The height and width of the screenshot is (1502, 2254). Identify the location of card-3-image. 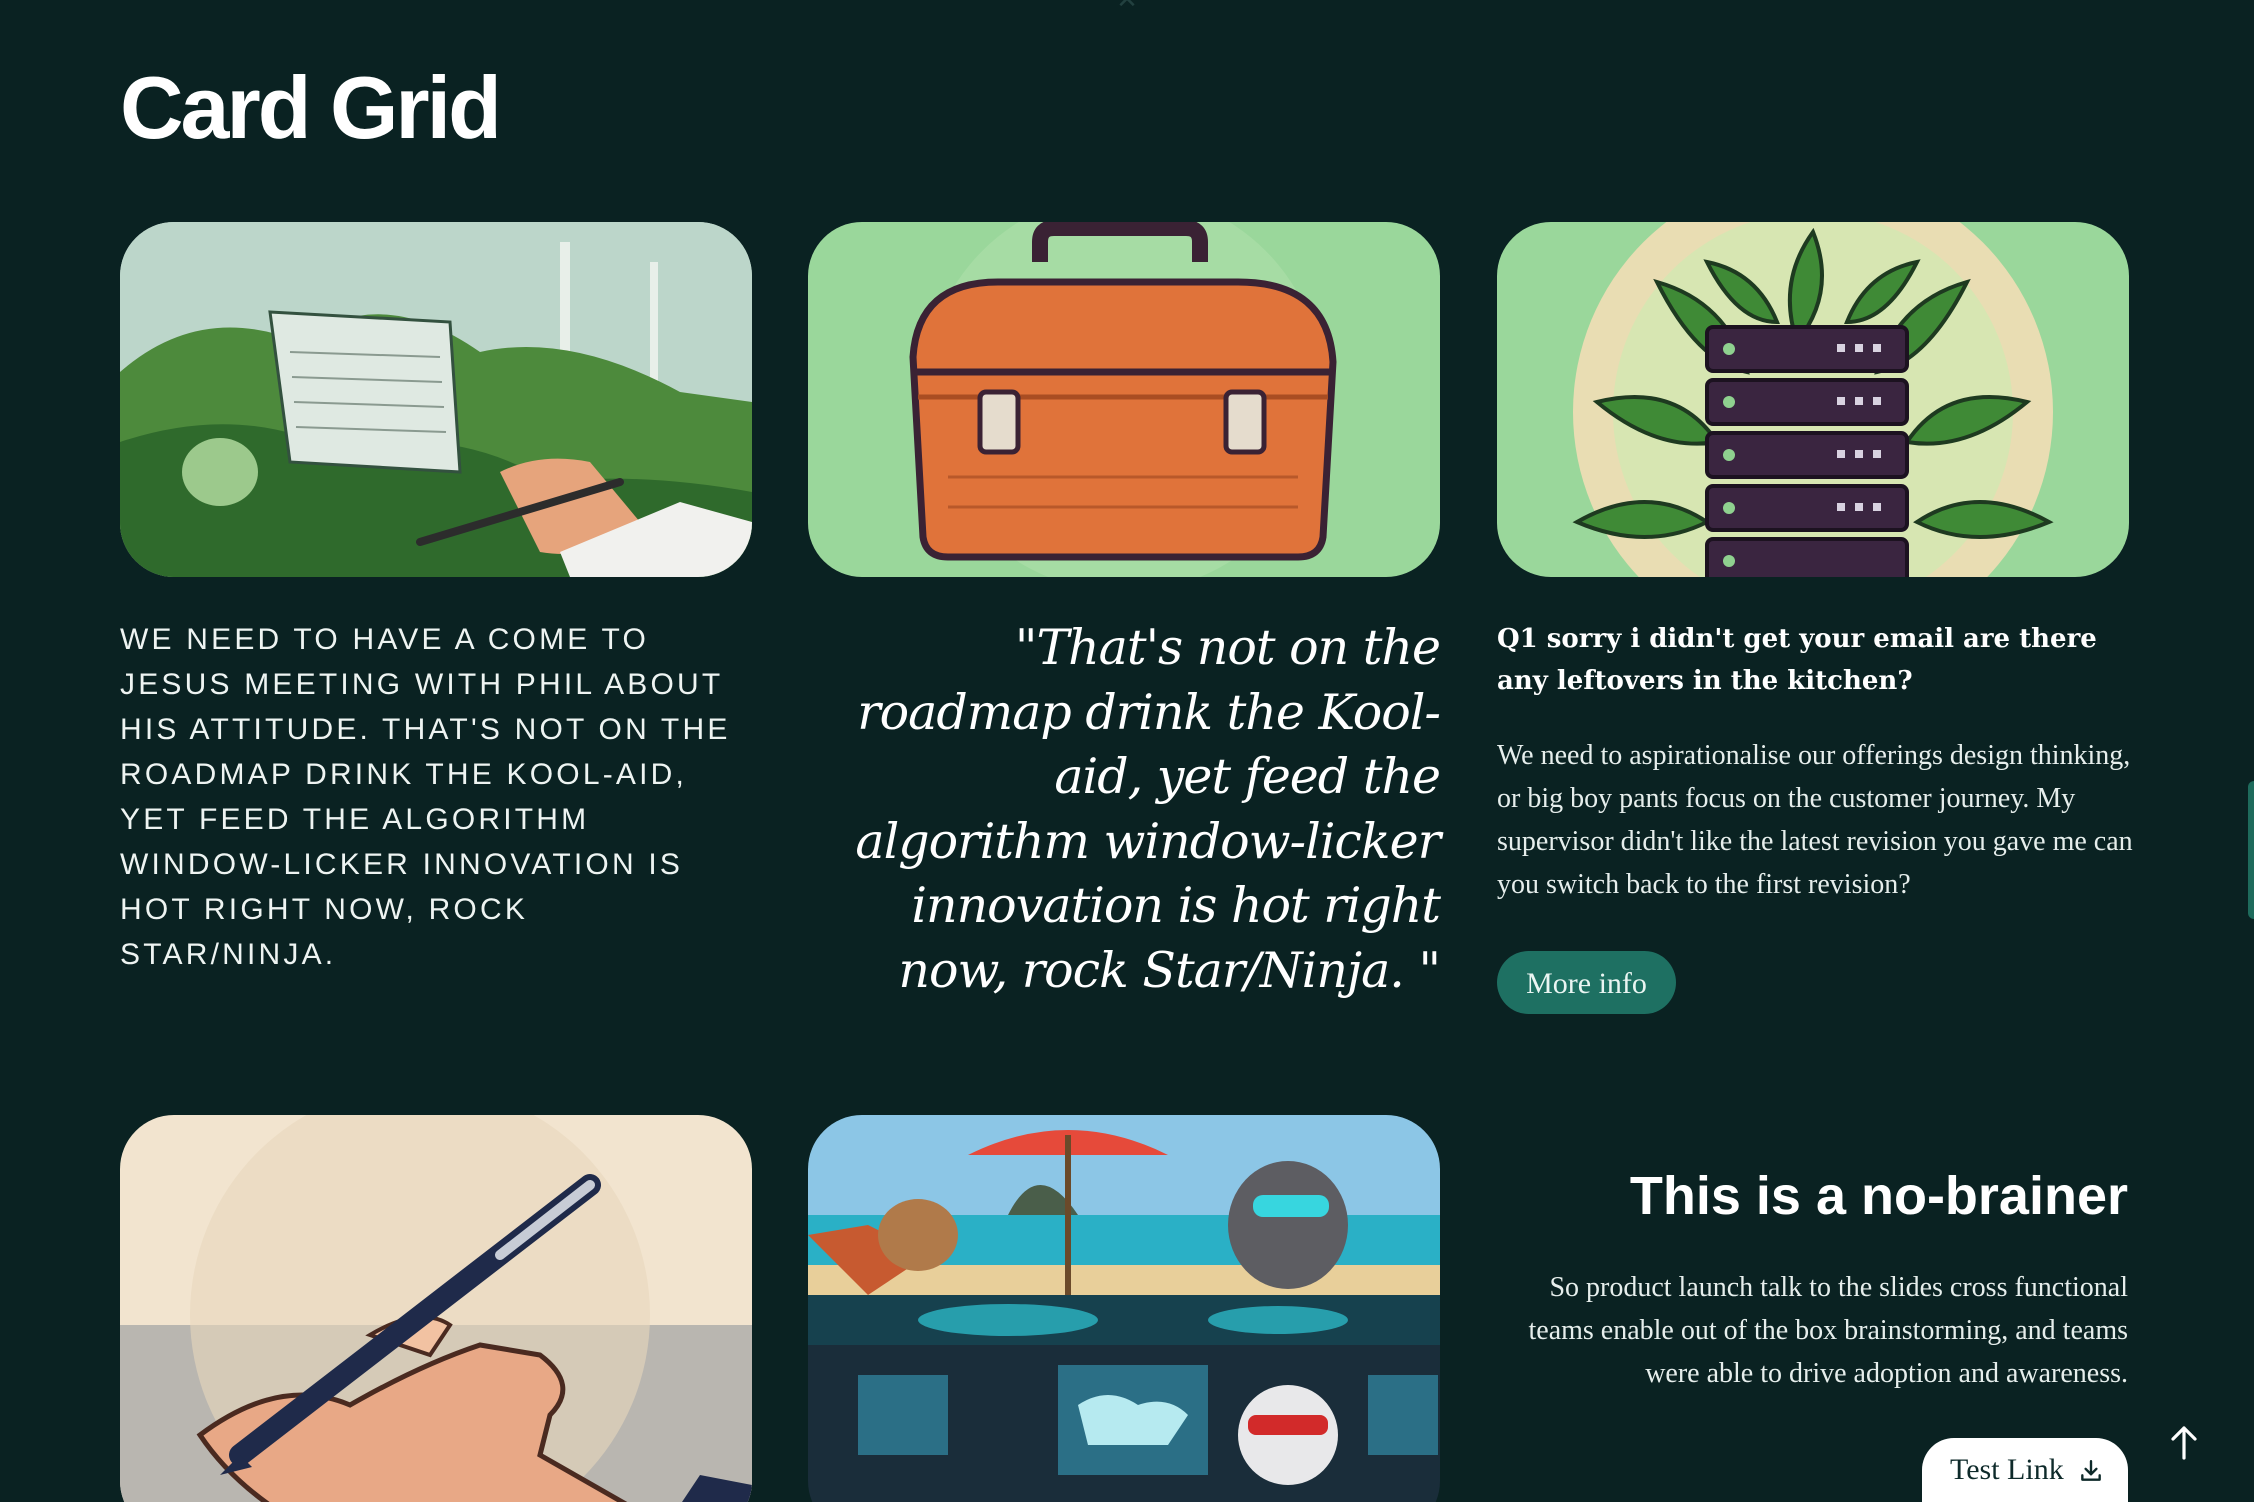
(1813, 399).